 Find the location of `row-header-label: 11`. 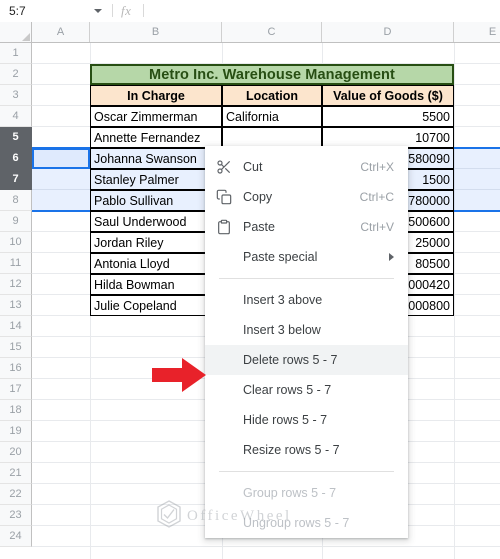

row-header-label: 11 is located at coordinates (15, 263).